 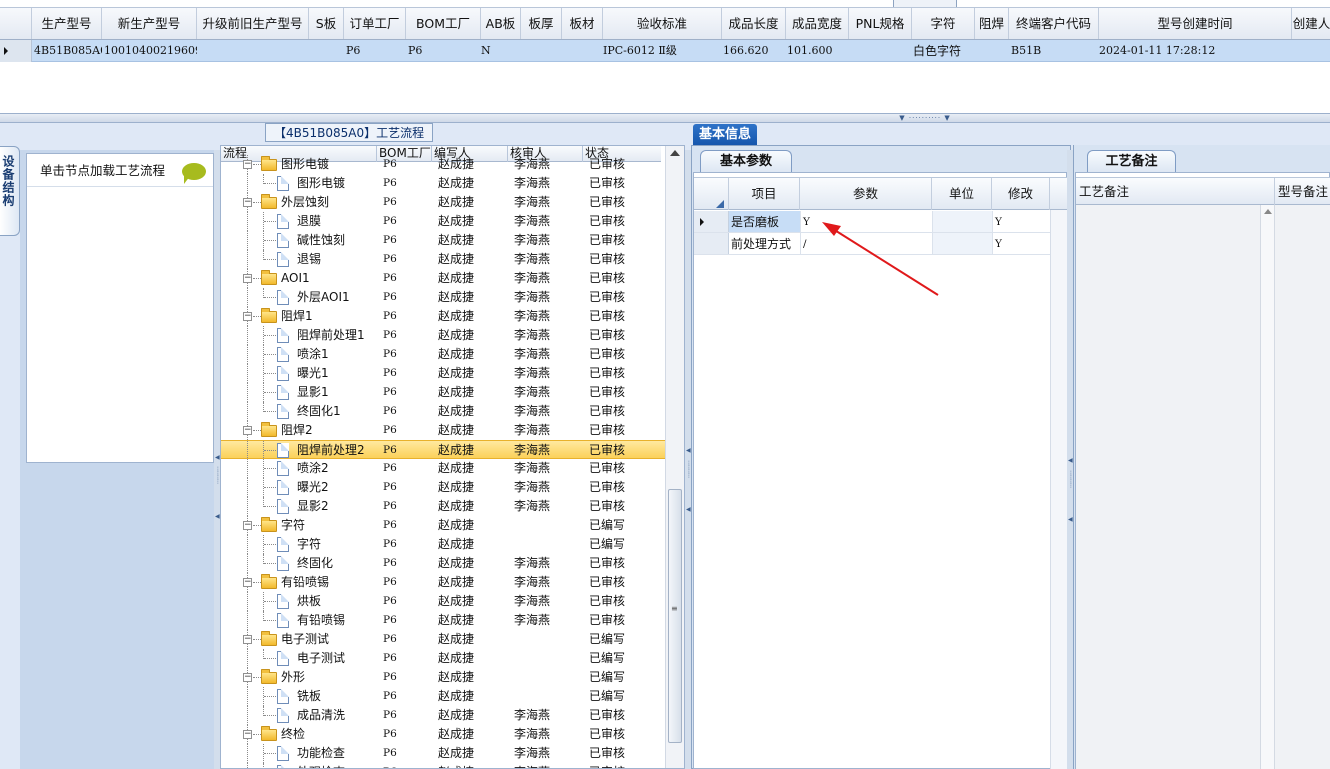 I want to click on tab-basic-info: 基本信息, so click(x=725, y=134).